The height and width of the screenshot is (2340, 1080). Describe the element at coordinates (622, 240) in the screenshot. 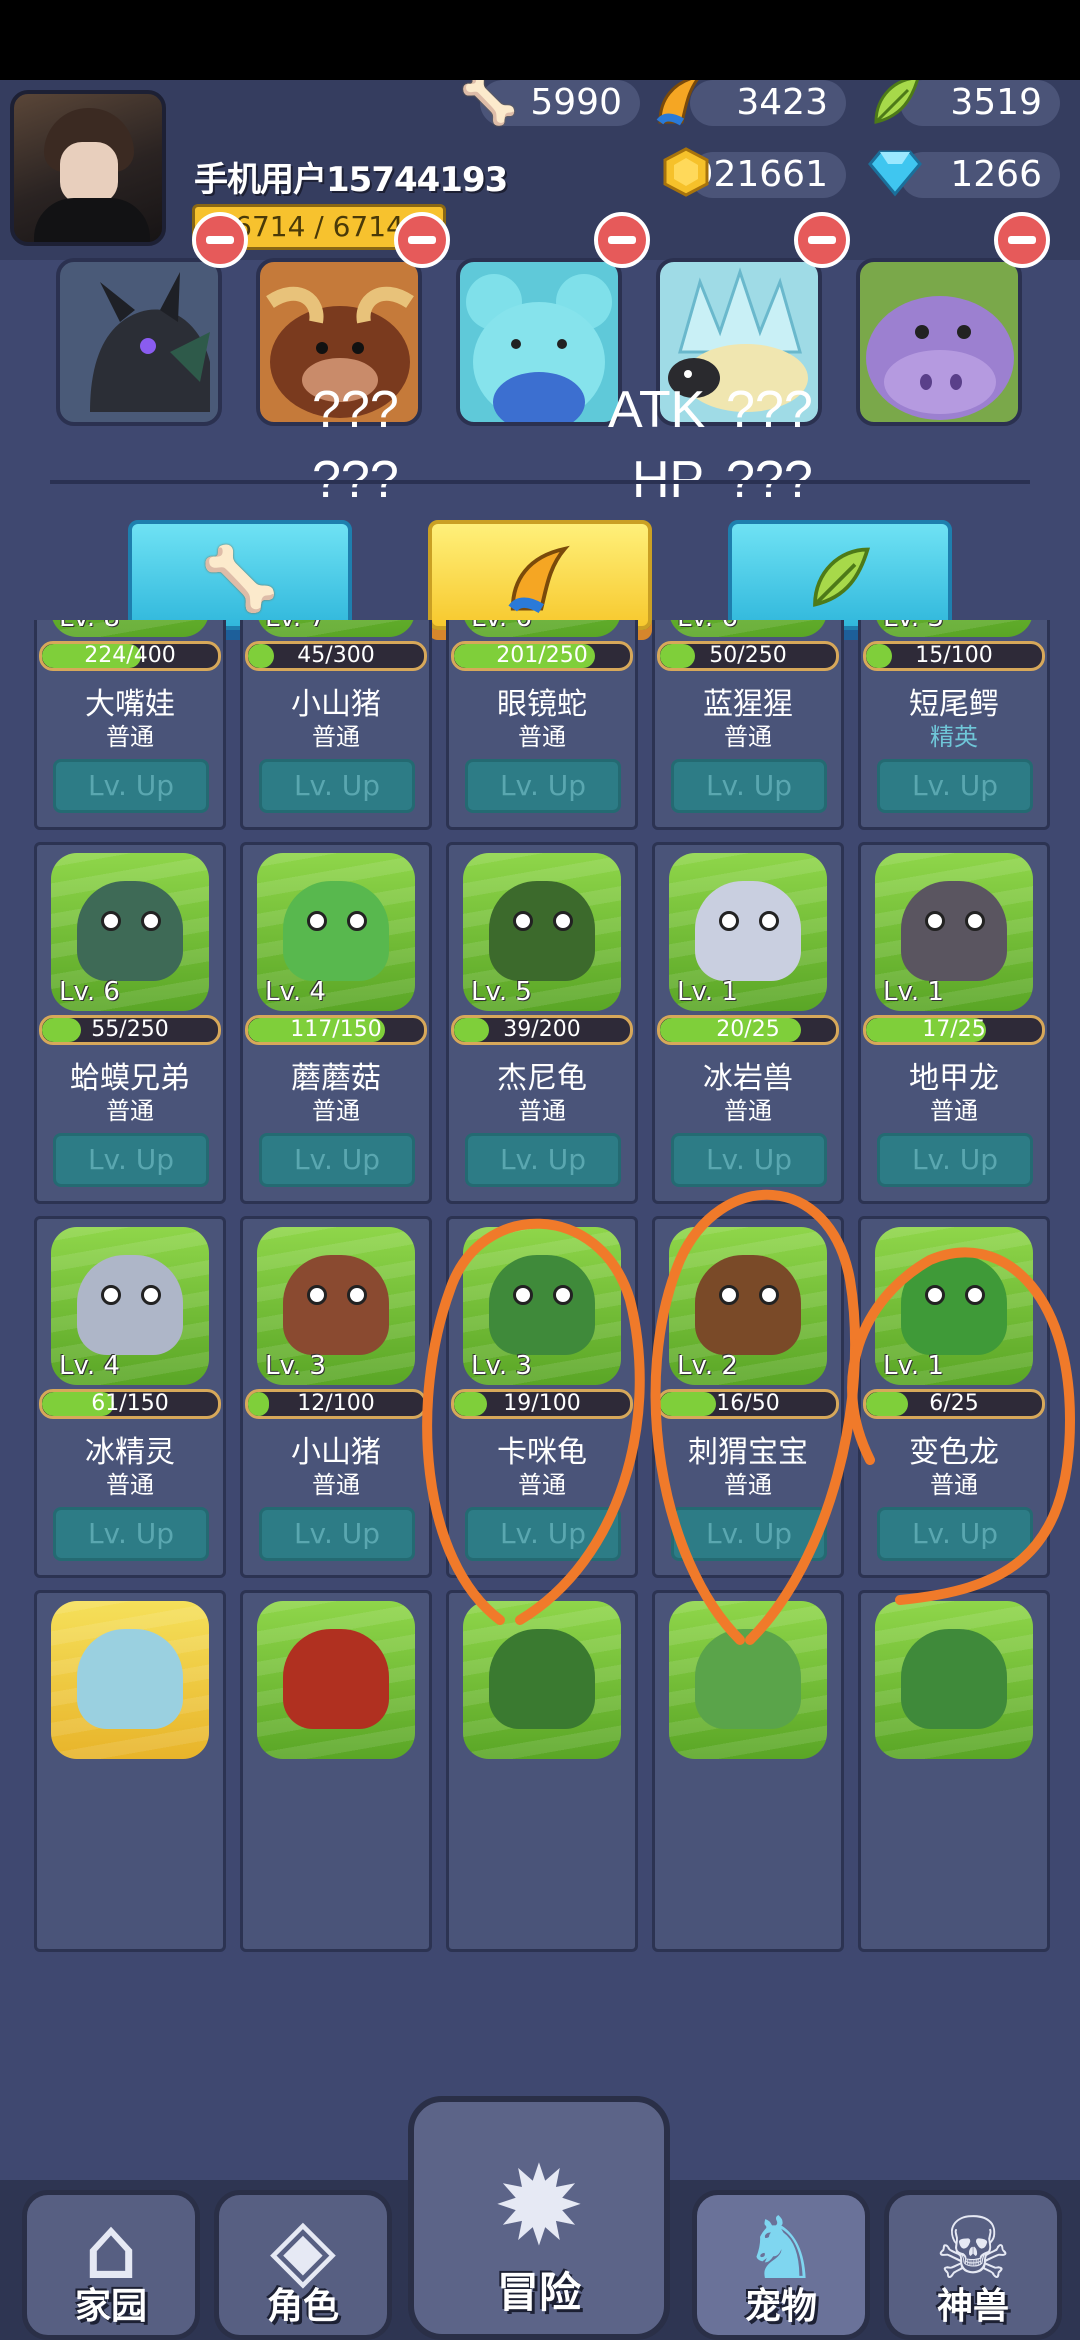

I see `remove-team-pet-3-button` at that location.